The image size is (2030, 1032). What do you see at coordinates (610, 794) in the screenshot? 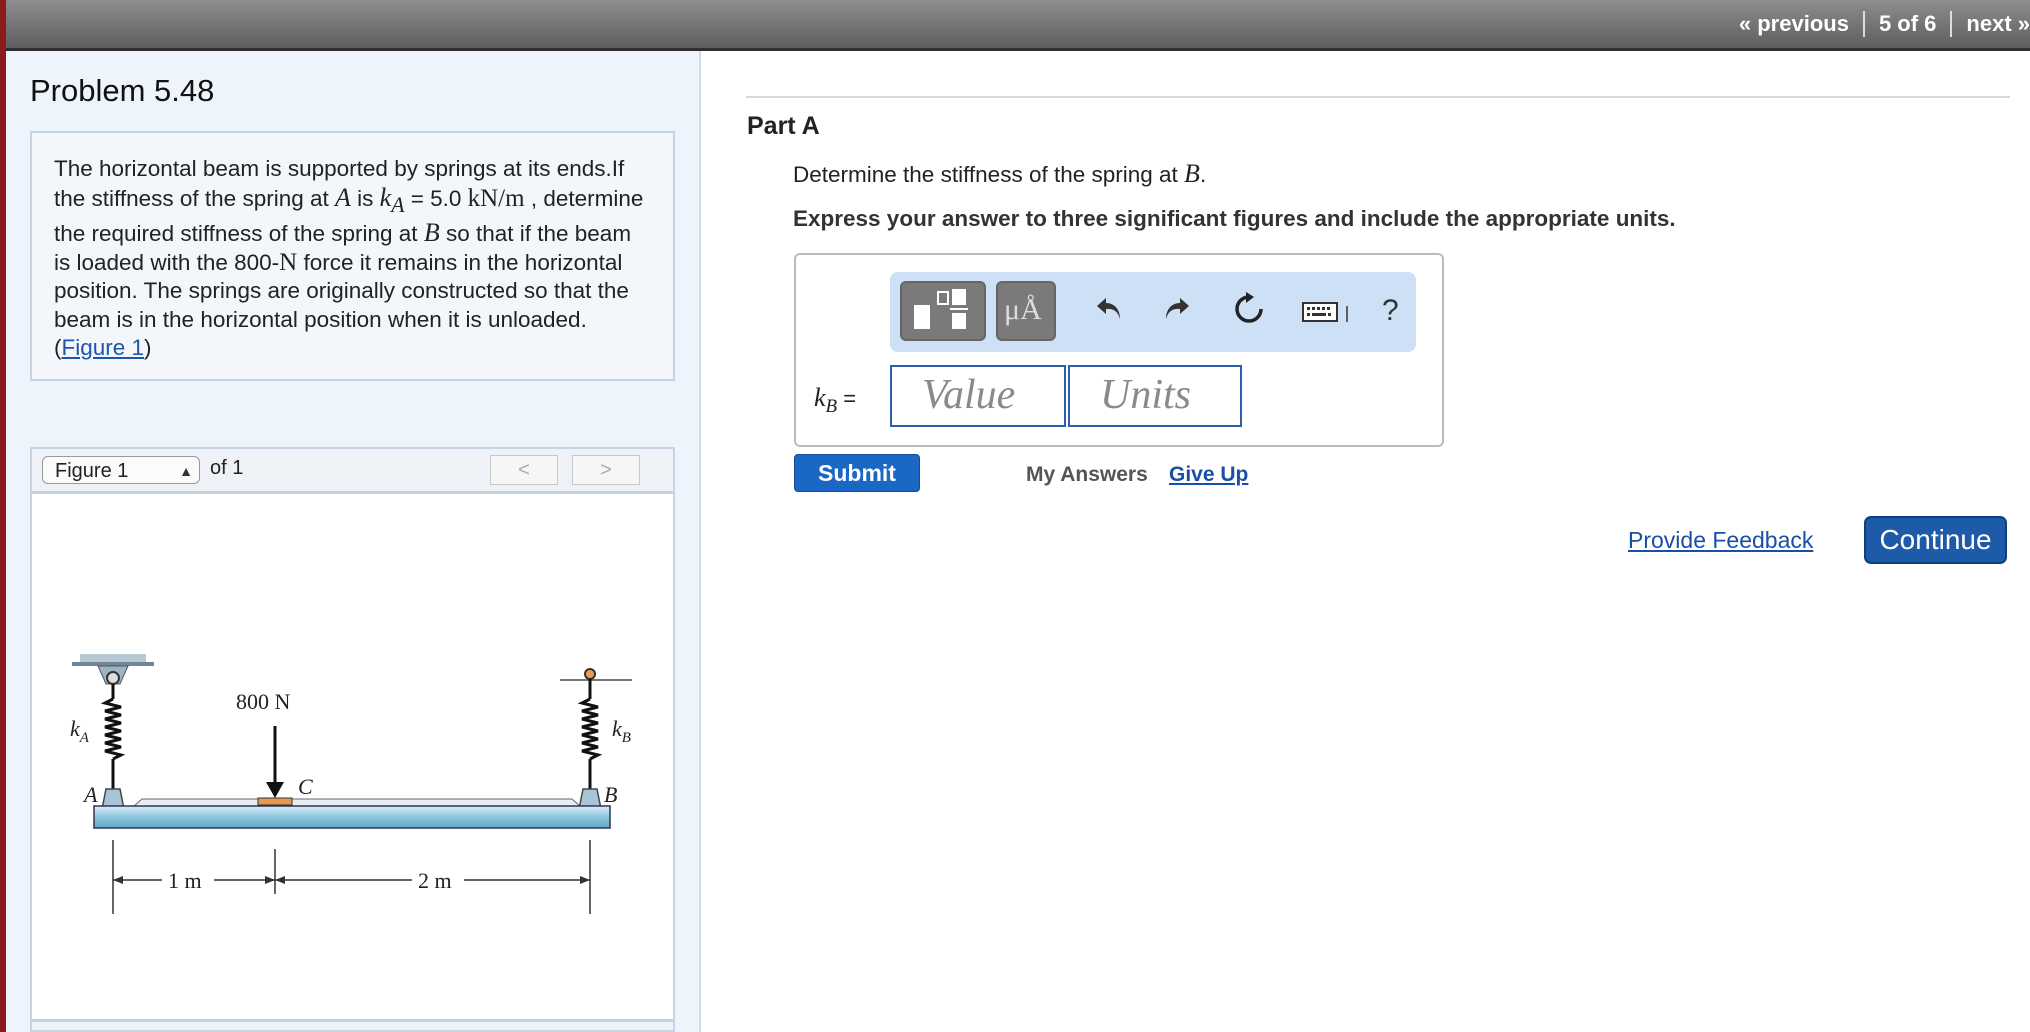
I see `label-b: B` at bounding box center [610, 794].